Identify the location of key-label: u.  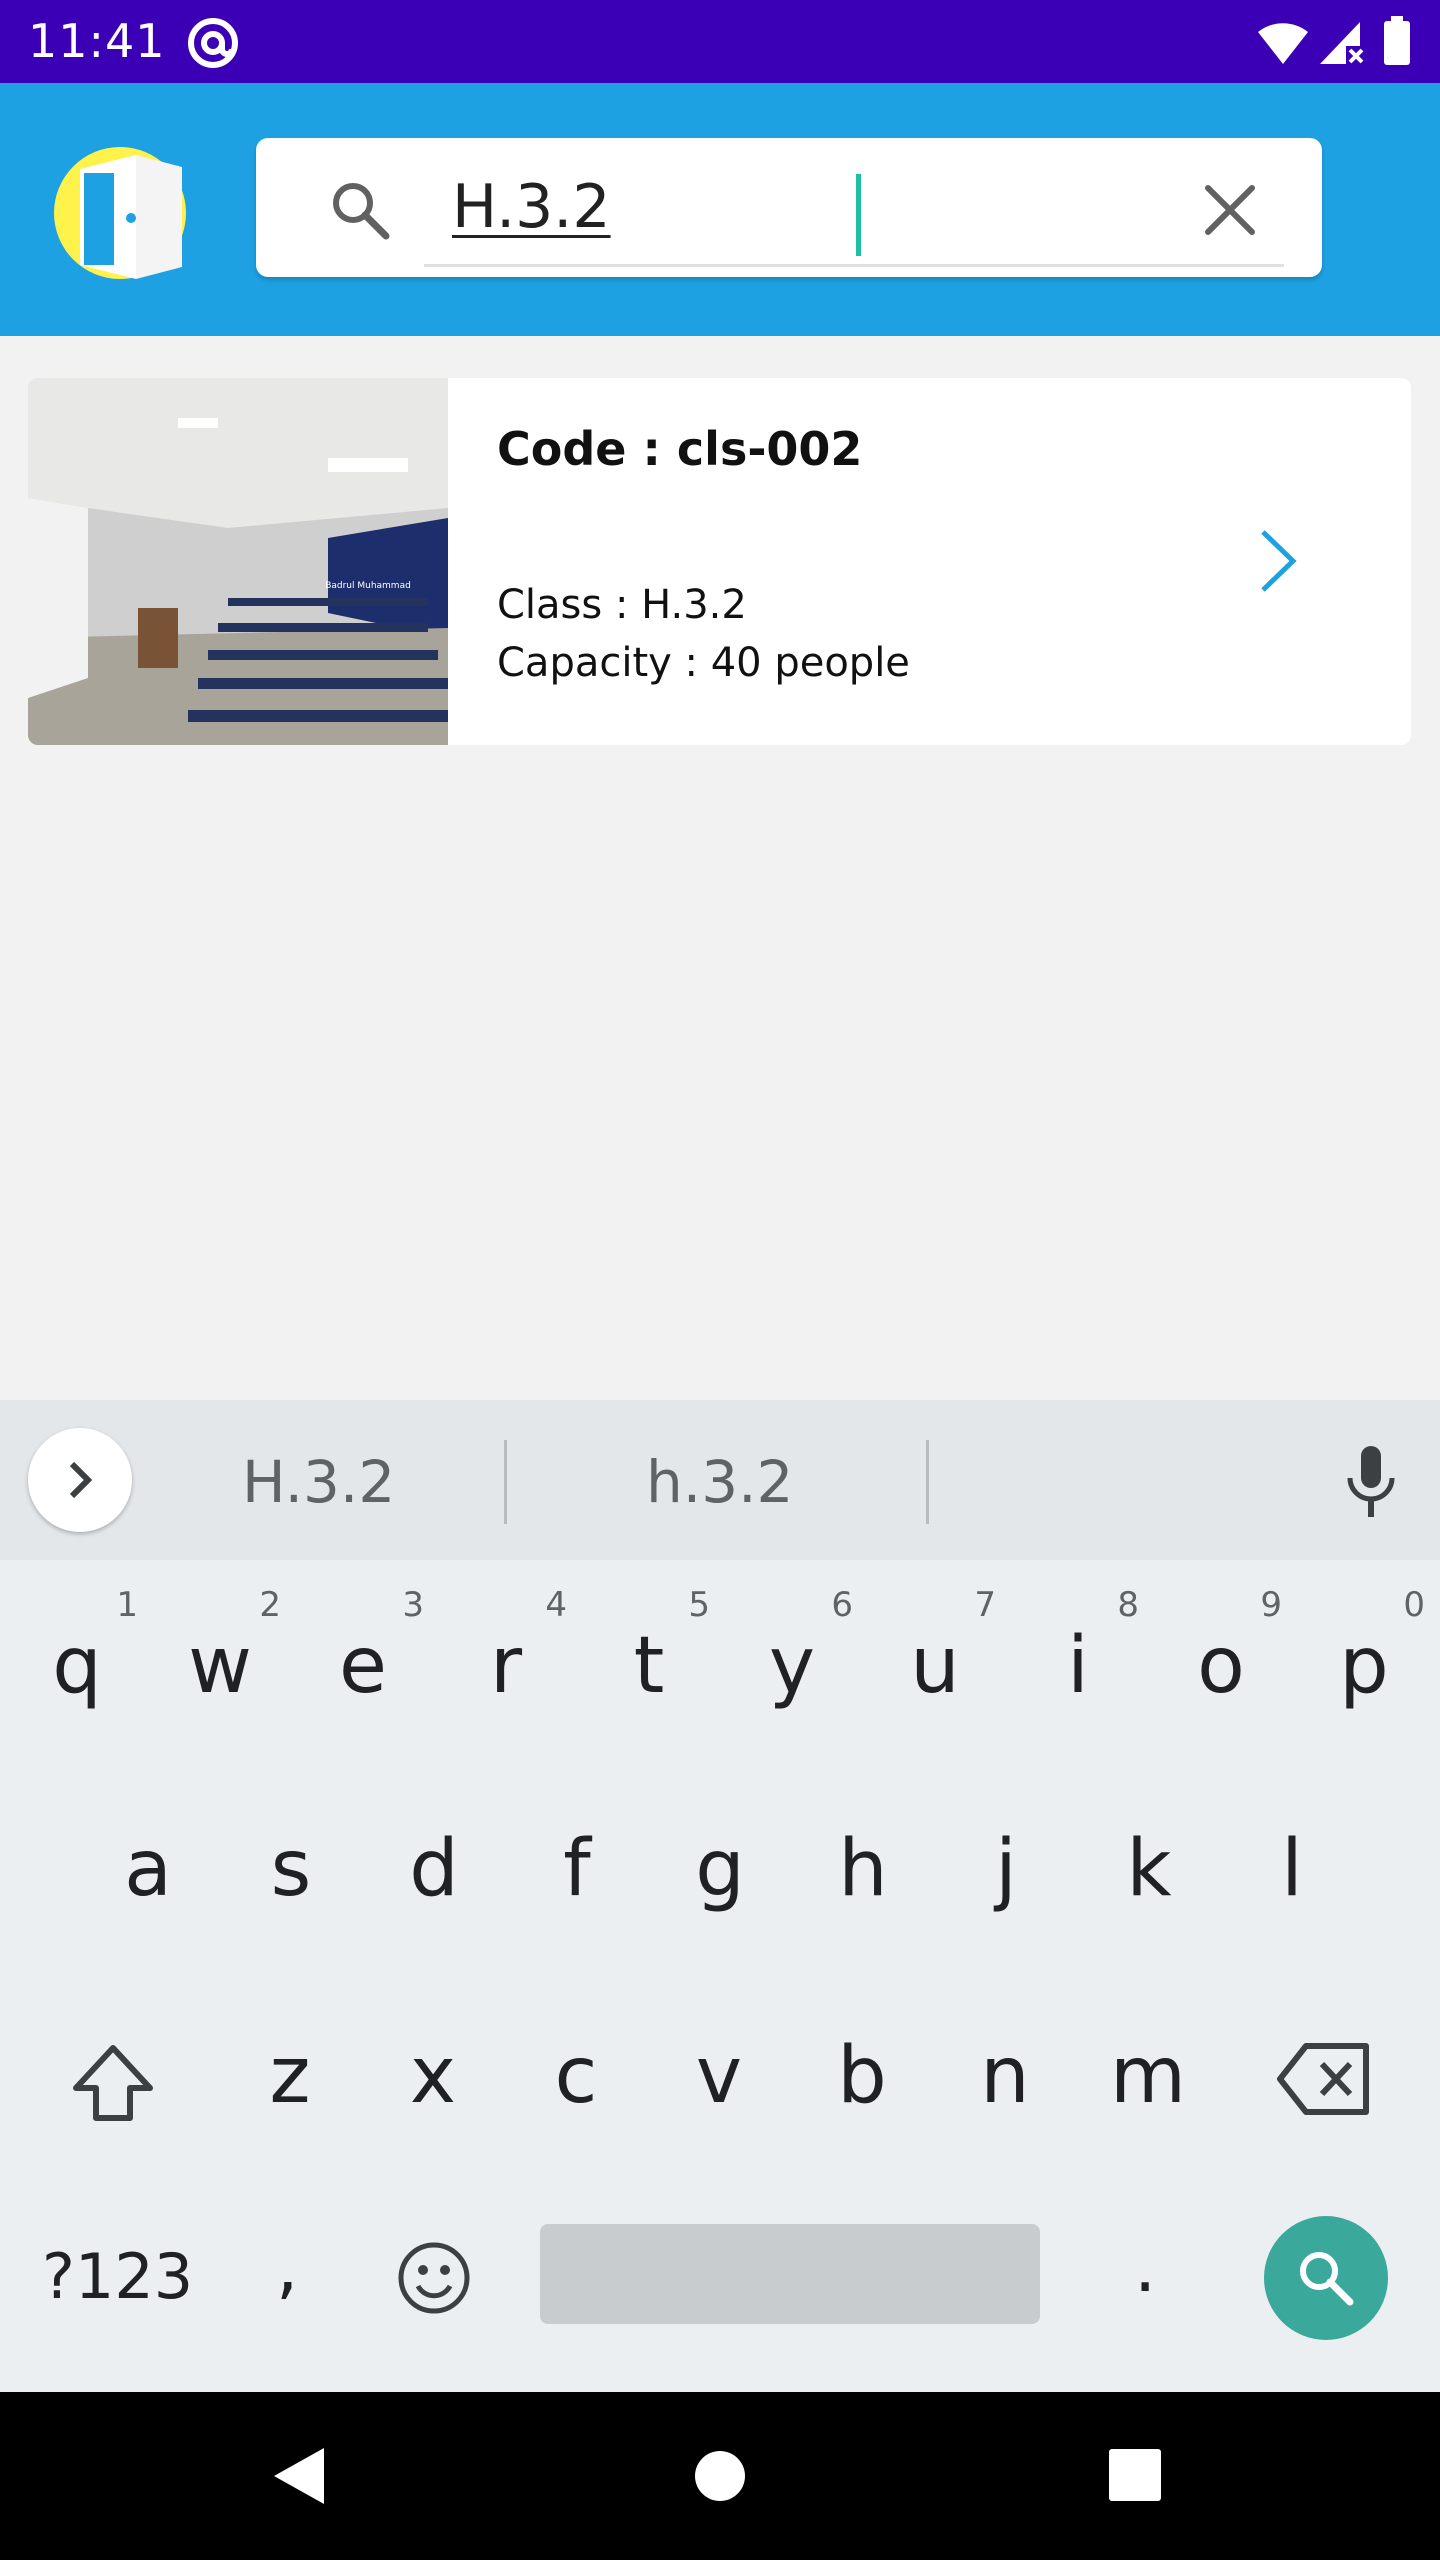
(935, 1666).